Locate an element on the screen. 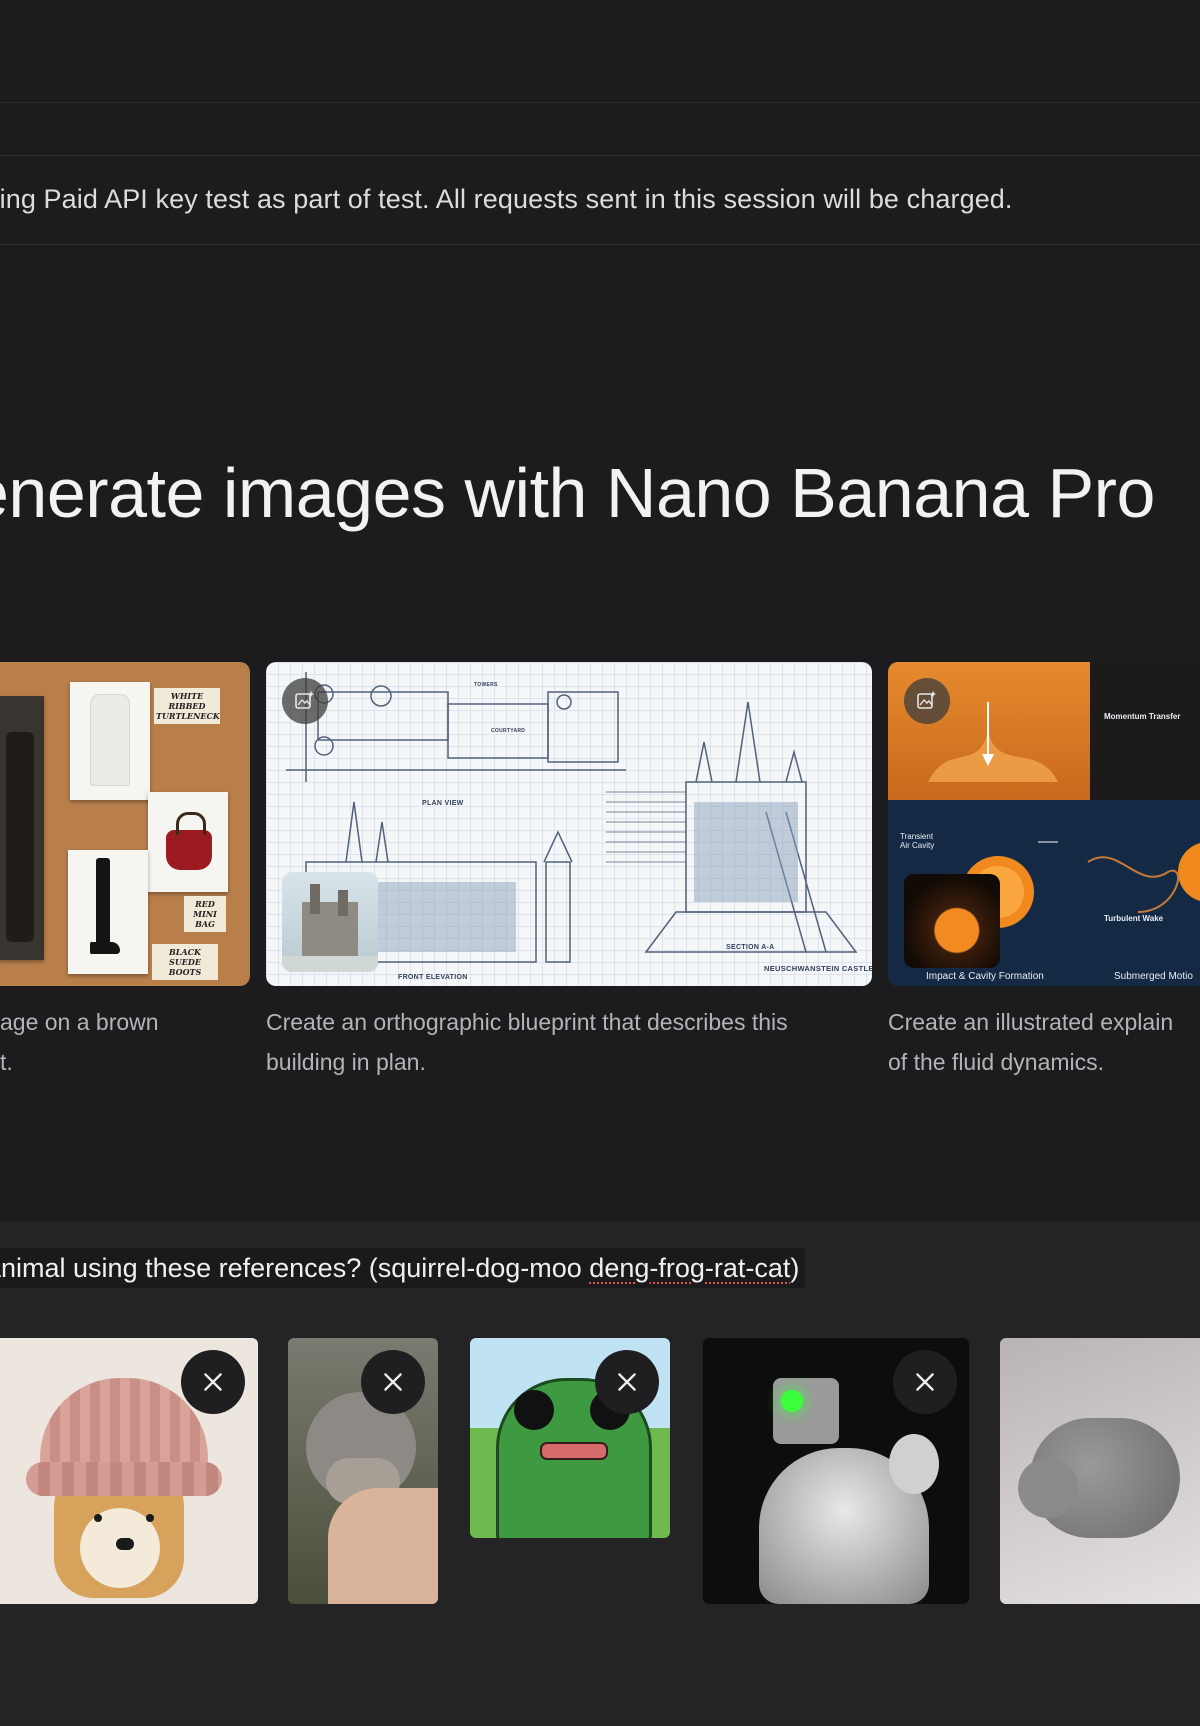 This screenshot has height=1726, width=1200. tag-red-bag: RED MINI BAG is located at coordinates (205, 914).